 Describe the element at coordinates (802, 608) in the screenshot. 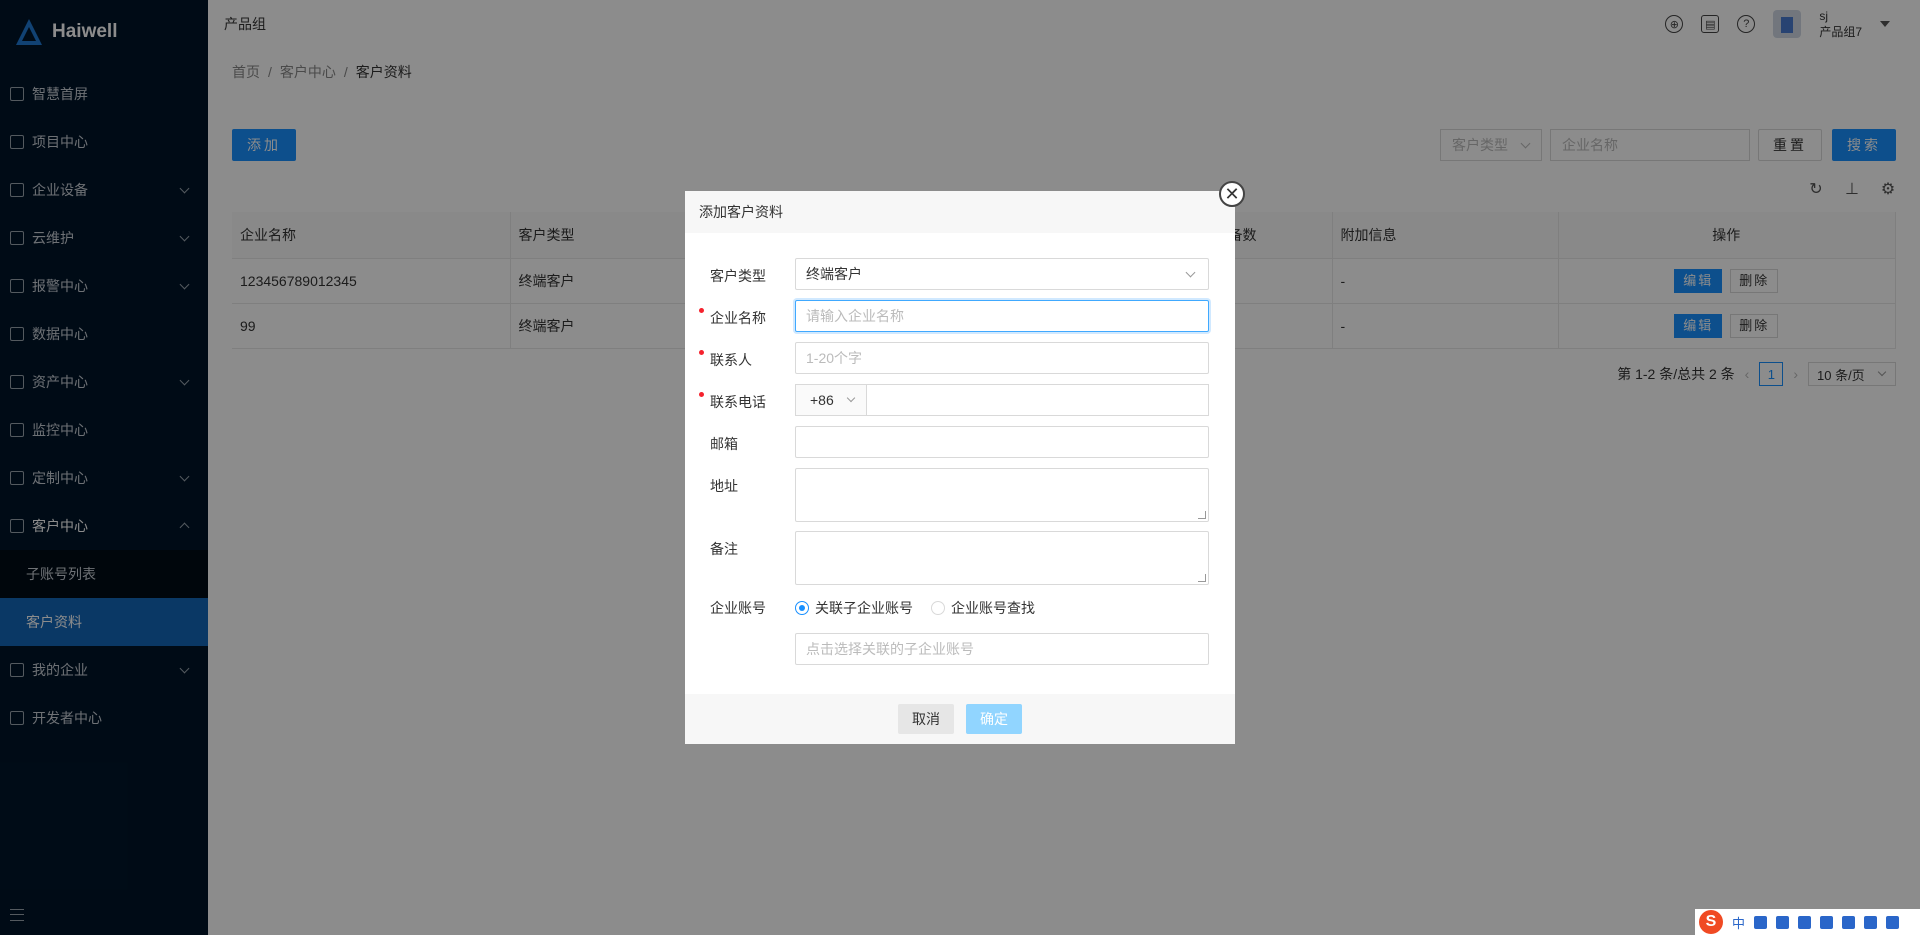

I see `radio-checked-icon` at that location.